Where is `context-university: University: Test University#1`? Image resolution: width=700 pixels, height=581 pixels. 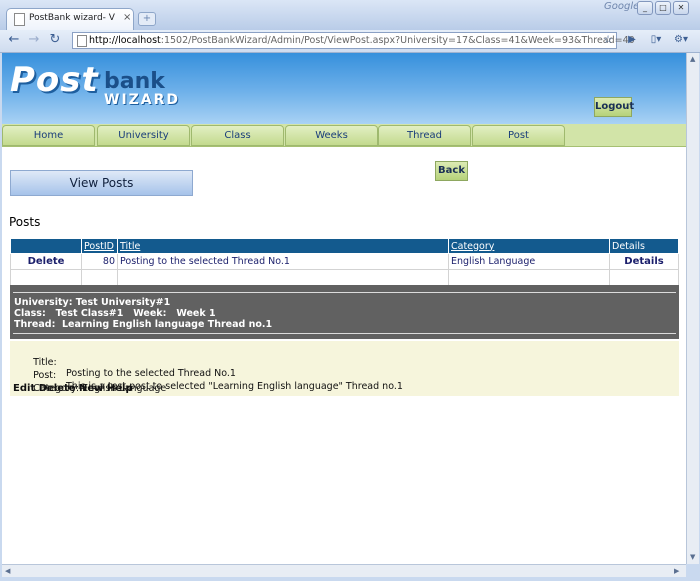
context-university: University: Test University#1 is located at coordinates (92, 302).